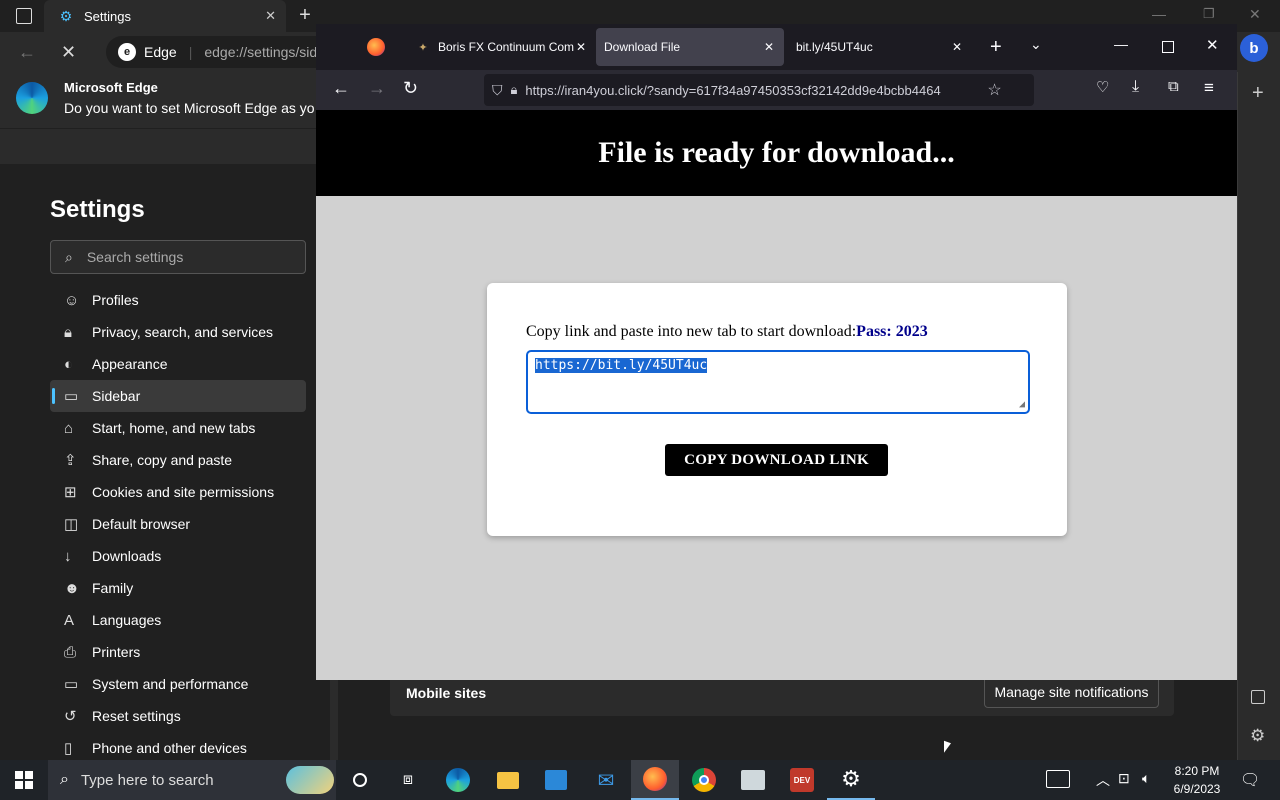  Describe the element at coordinates (408, 780) in the screenshot. I see `task-view-icon: ⧈` at that location.